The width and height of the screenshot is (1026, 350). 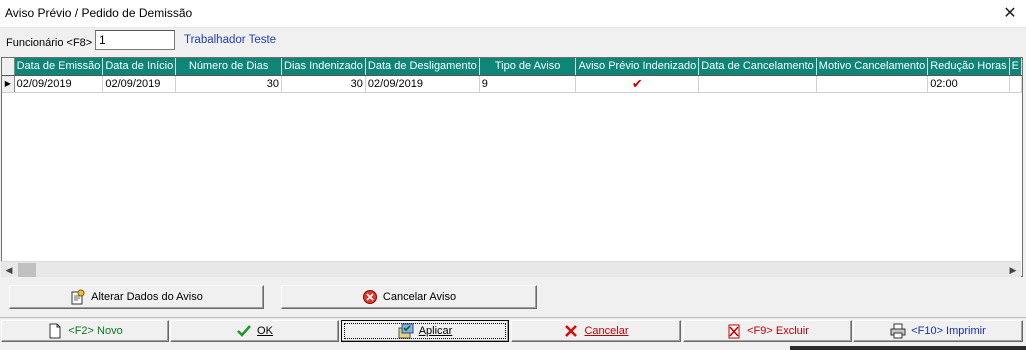 I want to click on cancel-notice-icon, so click(x=370, y=297).